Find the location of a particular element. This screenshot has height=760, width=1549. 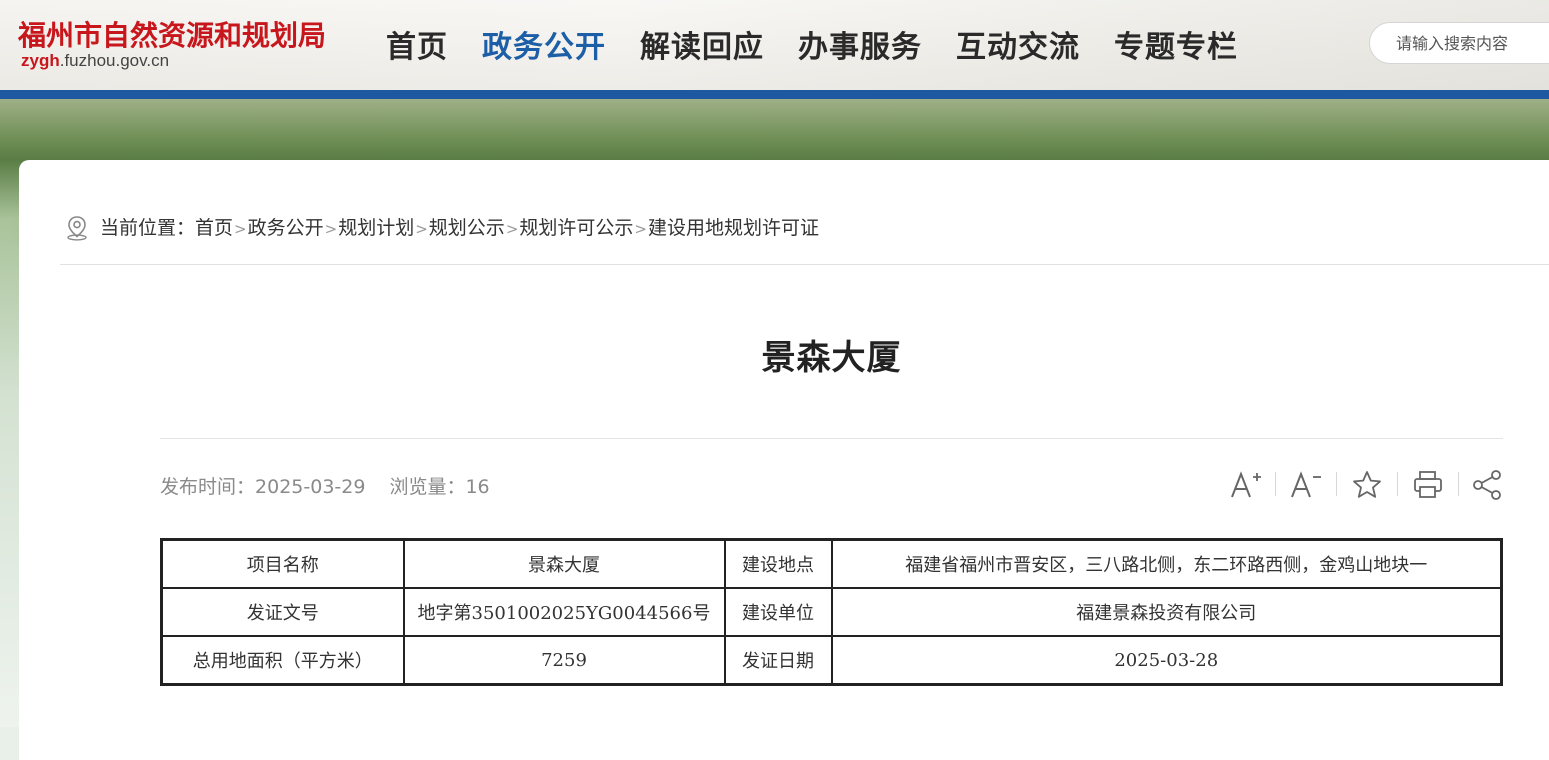

font-increase-icon is located at coordinates (1246, 485).